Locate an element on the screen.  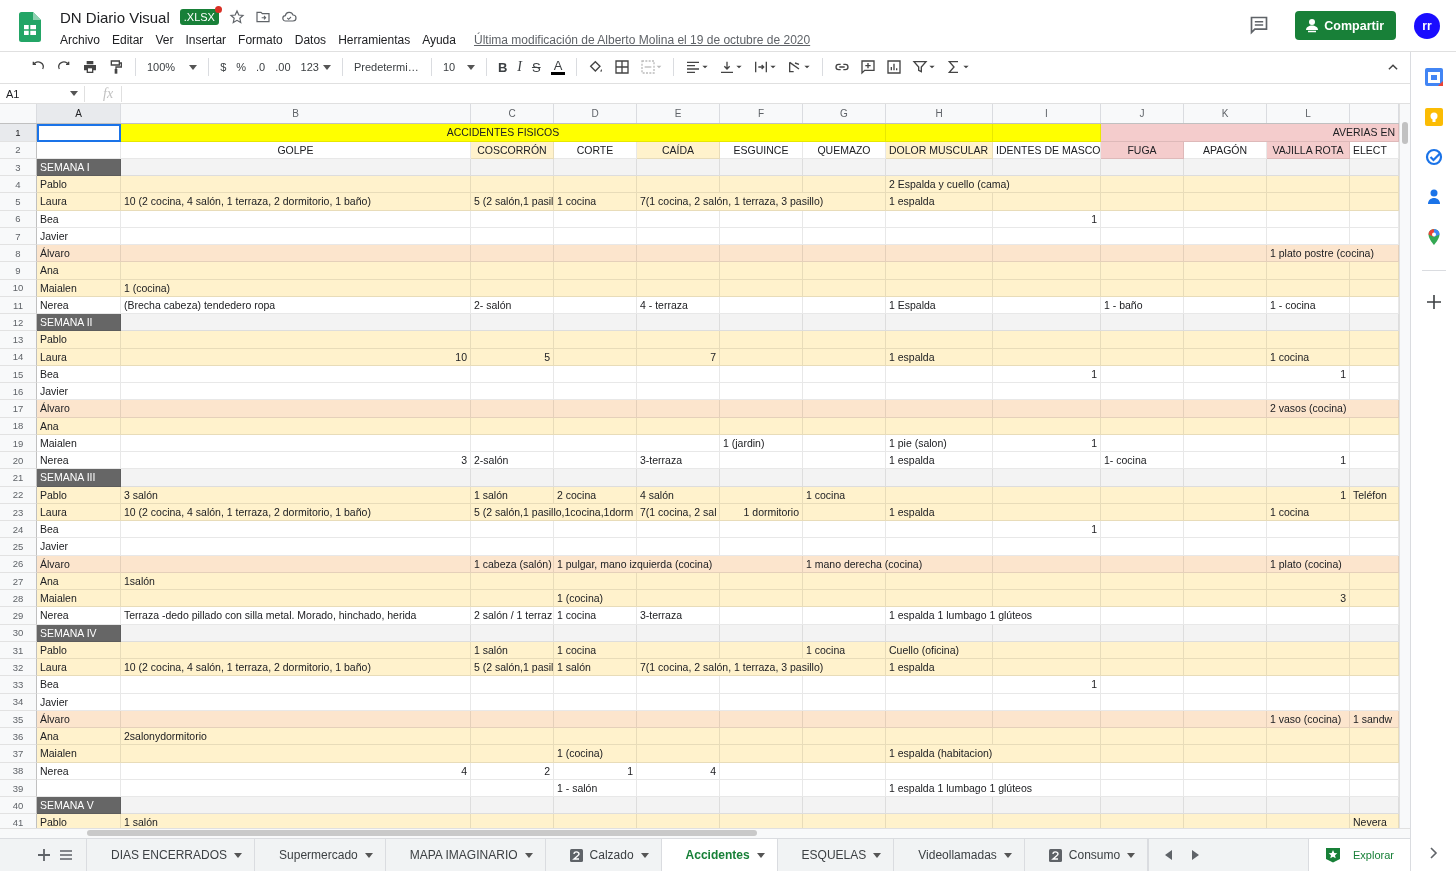
row-number: 28 is located at coordinates (18, 599).